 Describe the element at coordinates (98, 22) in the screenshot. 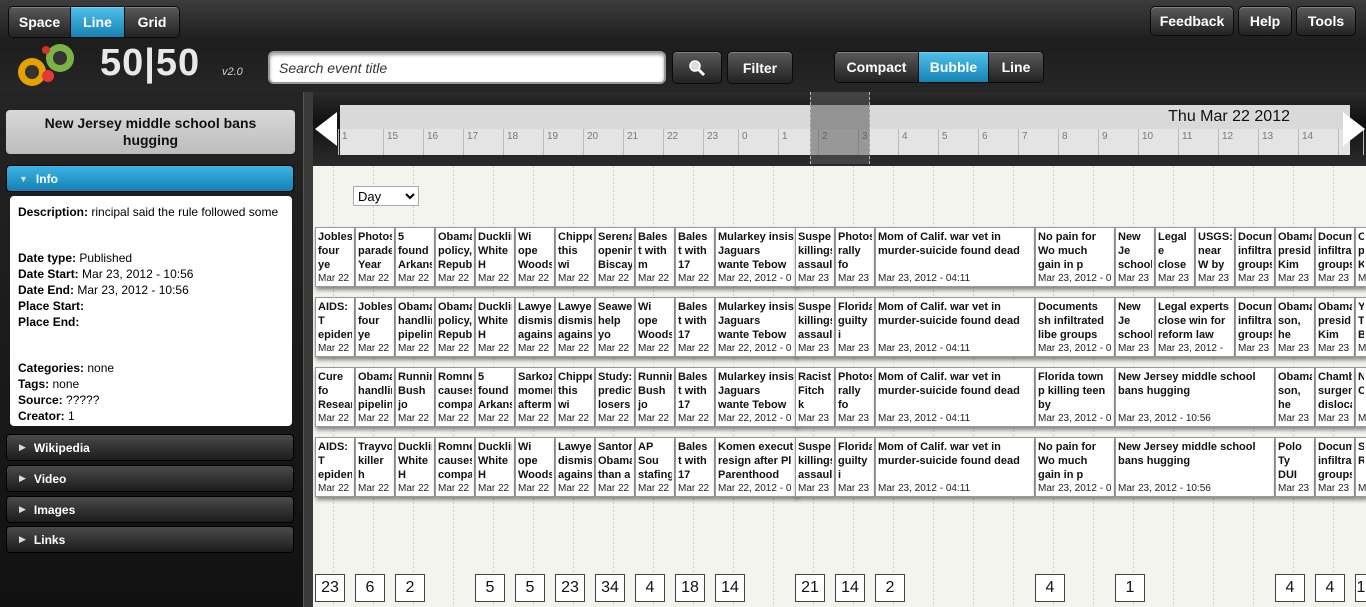

I see `line-tab: Line` at that location.